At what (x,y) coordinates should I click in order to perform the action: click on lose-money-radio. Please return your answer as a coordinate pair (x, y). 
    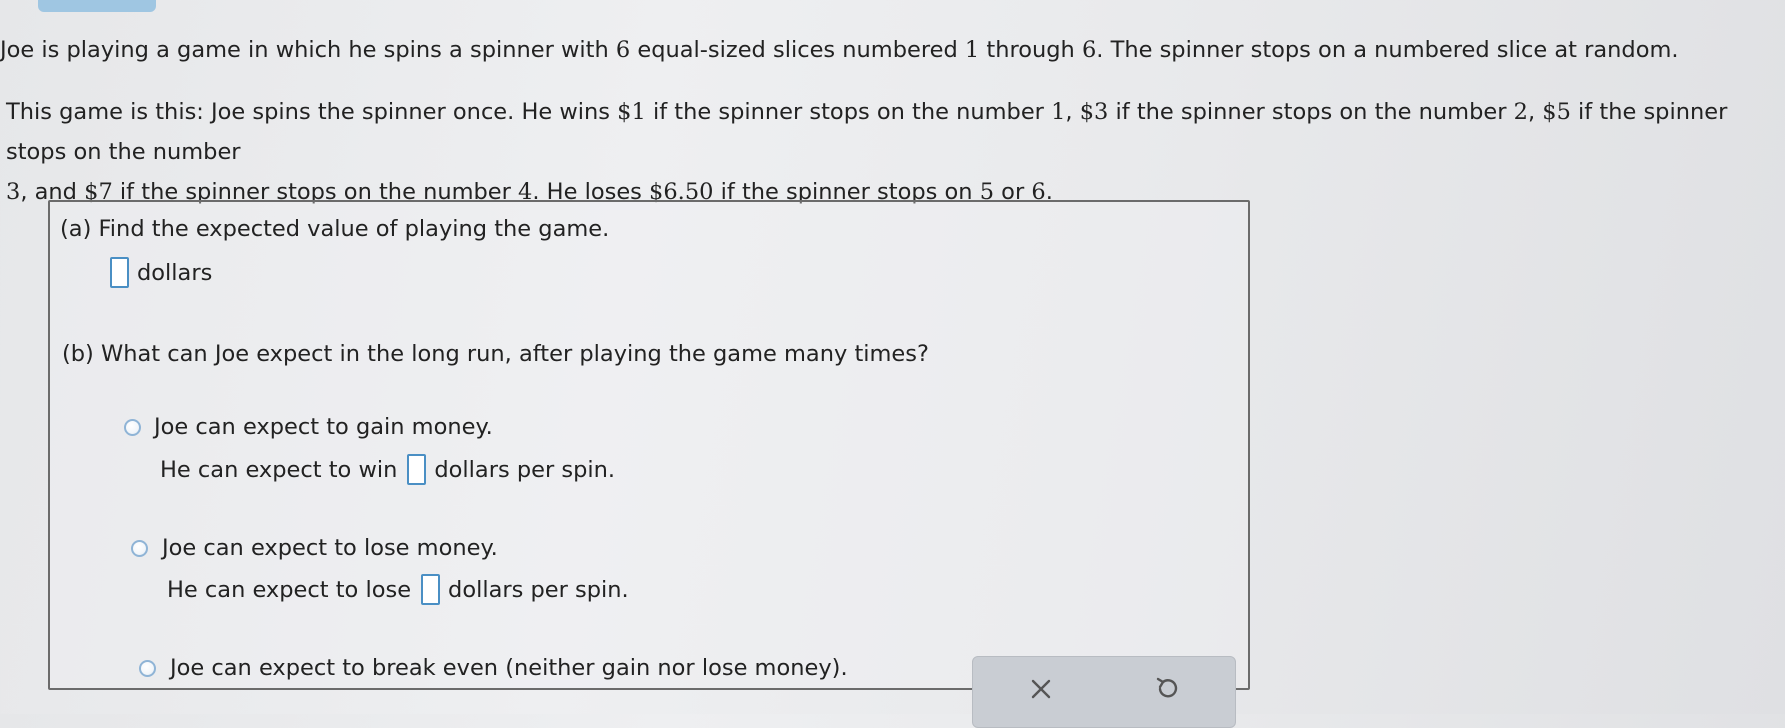
    Looking at the image, I should click on (139, 548).